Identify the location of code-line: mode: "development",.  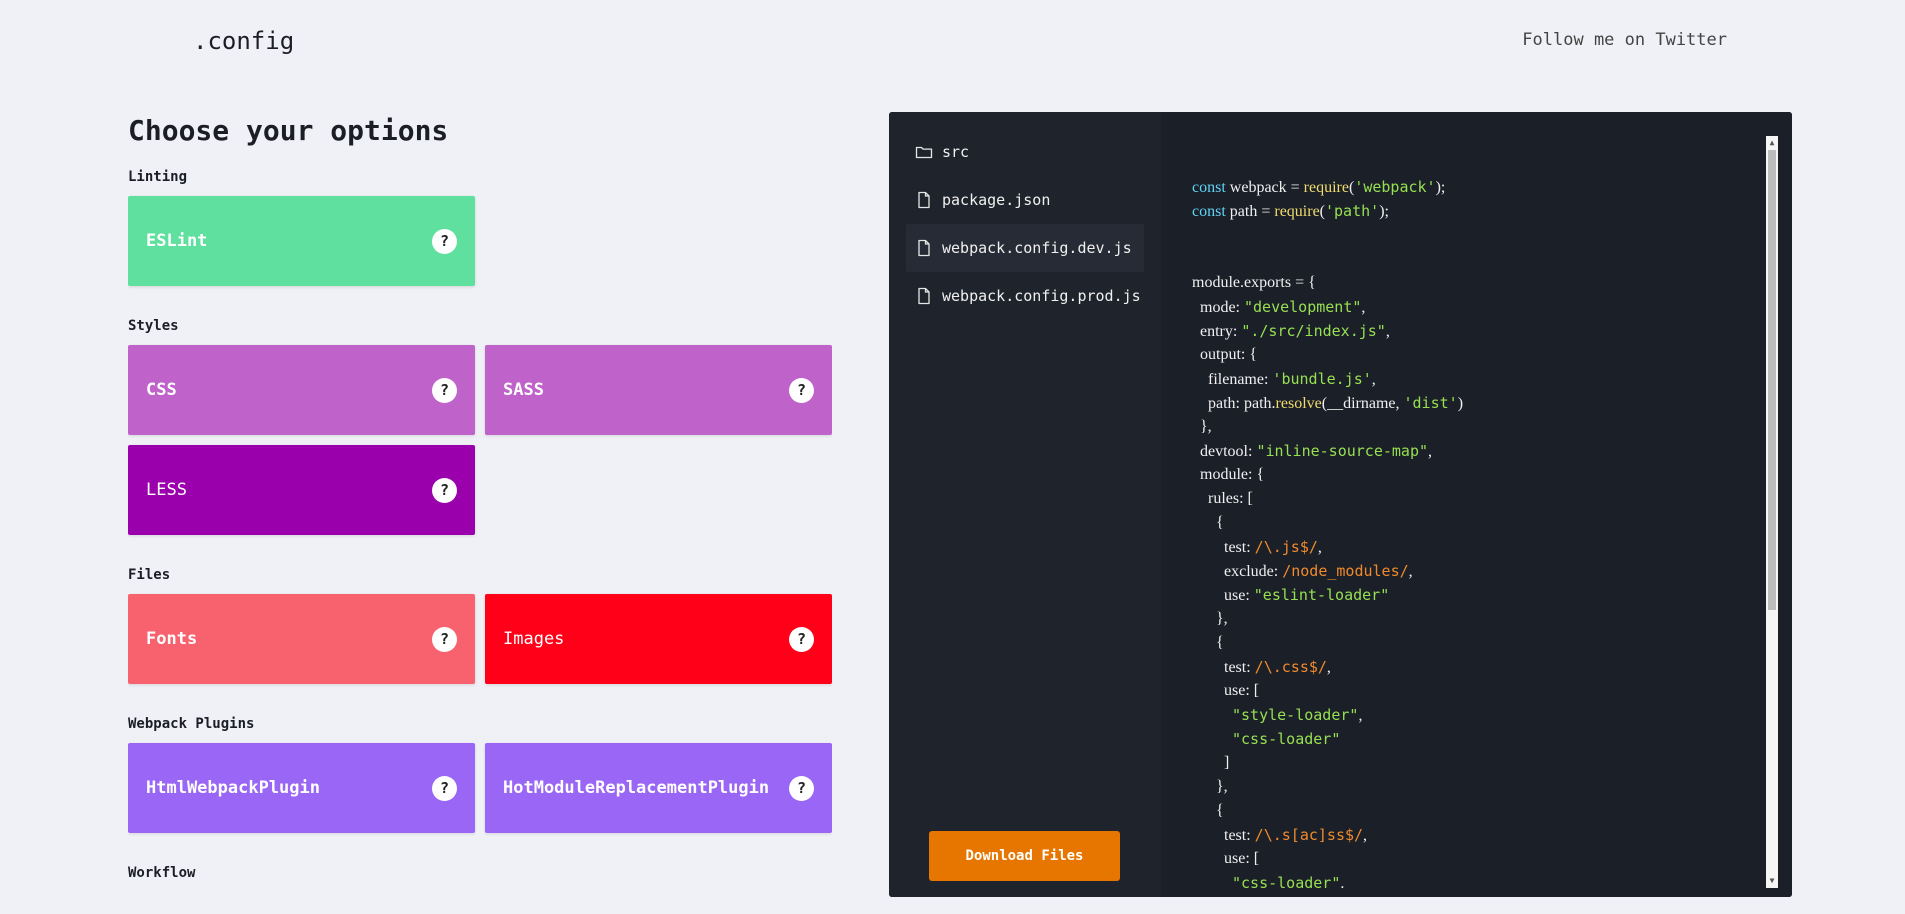
(1327, 307).